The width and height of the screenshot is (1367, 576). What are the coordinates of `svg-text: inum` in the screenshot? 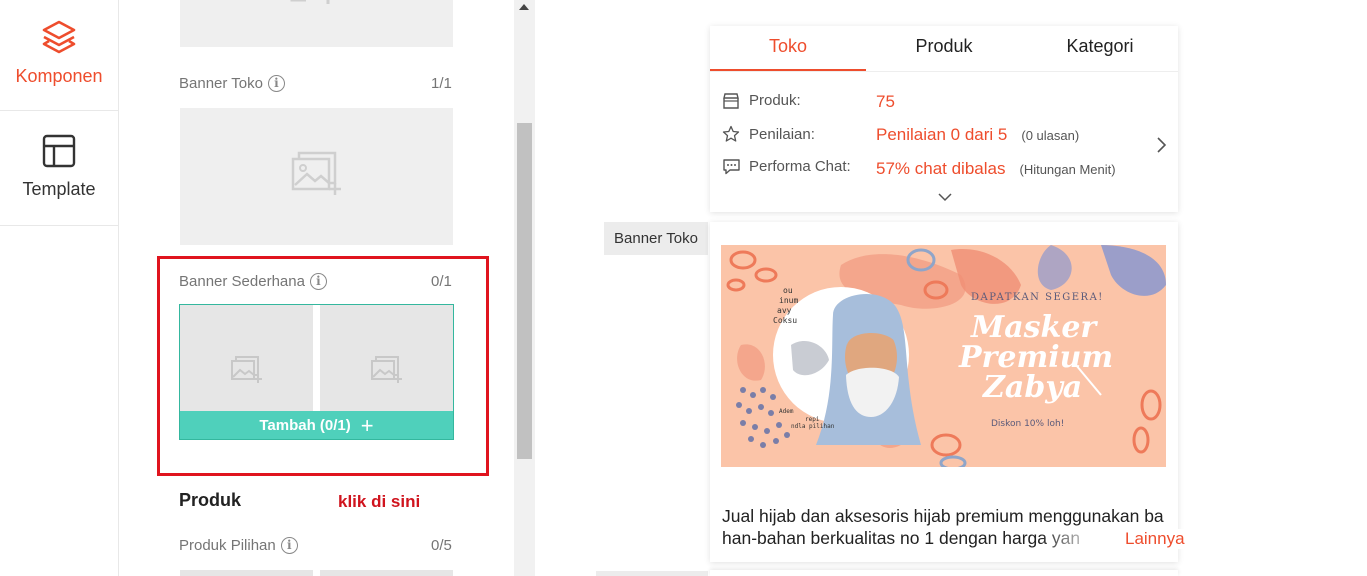 It's located at (788, 300).